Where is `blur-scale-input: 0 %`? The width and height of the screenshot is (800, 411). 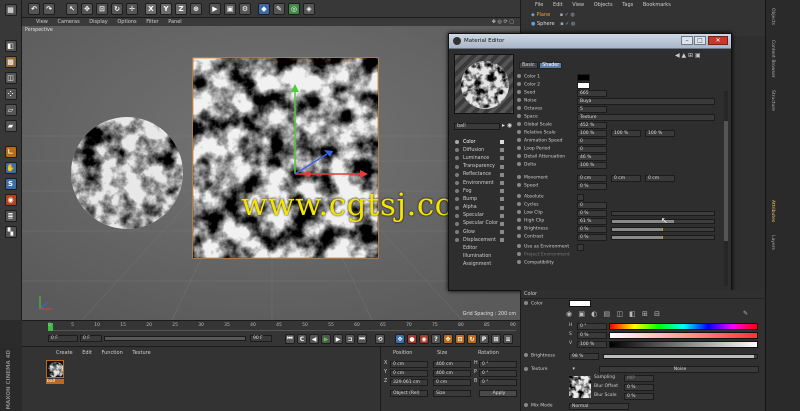
blur-scale-input: 0 % is located at coordinates (639, 396).